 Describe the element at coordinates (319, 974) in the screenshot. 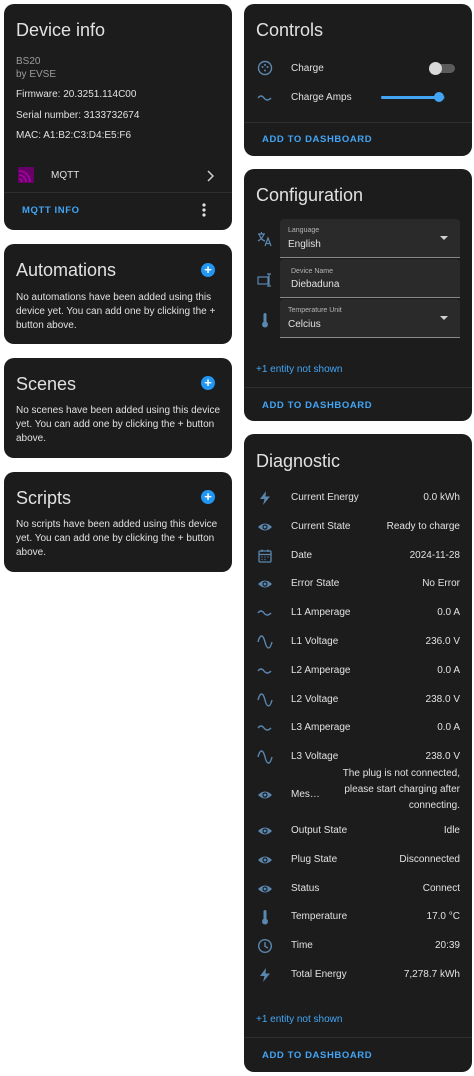

I see `diagnostic-row-label: Total Energy` at that location.